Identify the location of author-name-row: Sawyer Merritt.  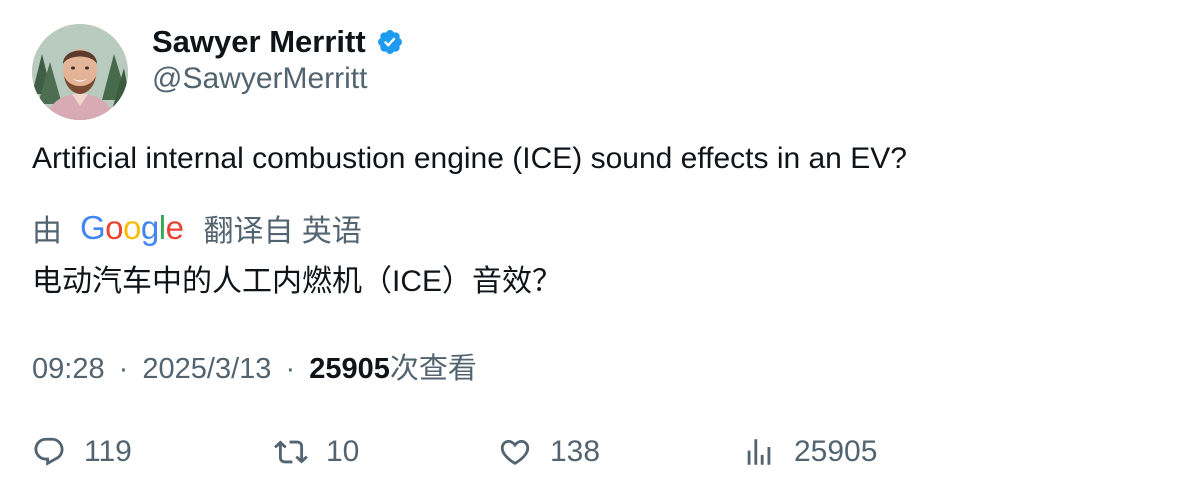
(278, 42).